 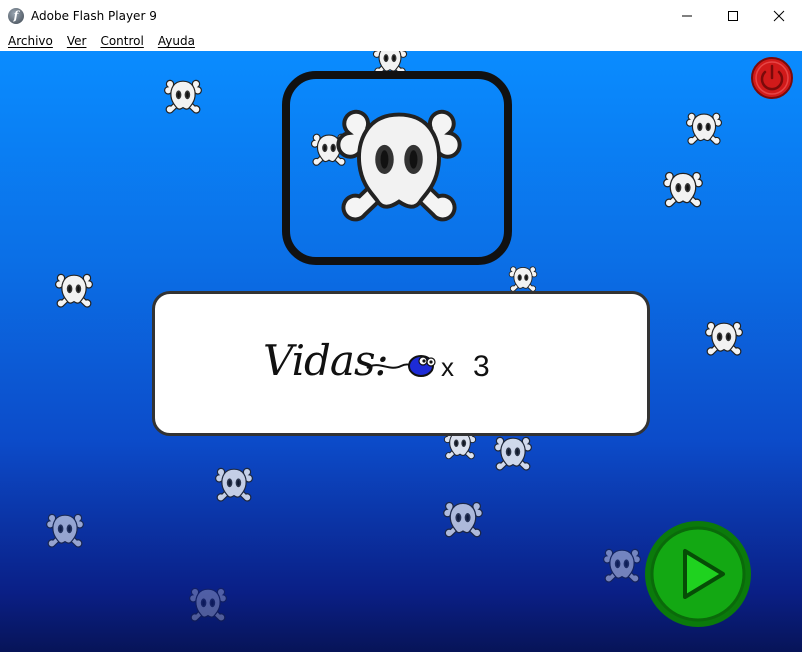 I want to click on window-controls, so click(x=733, y=15).